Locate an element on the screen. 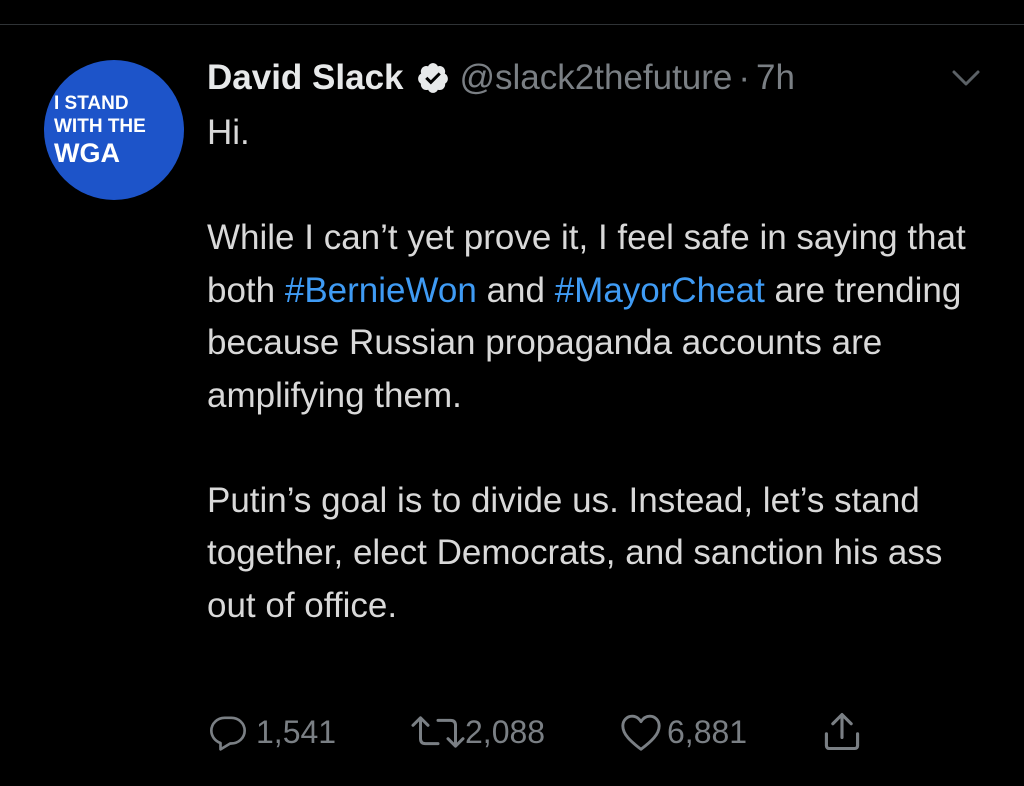  retweet-icon is located at coordinates (438, 732).